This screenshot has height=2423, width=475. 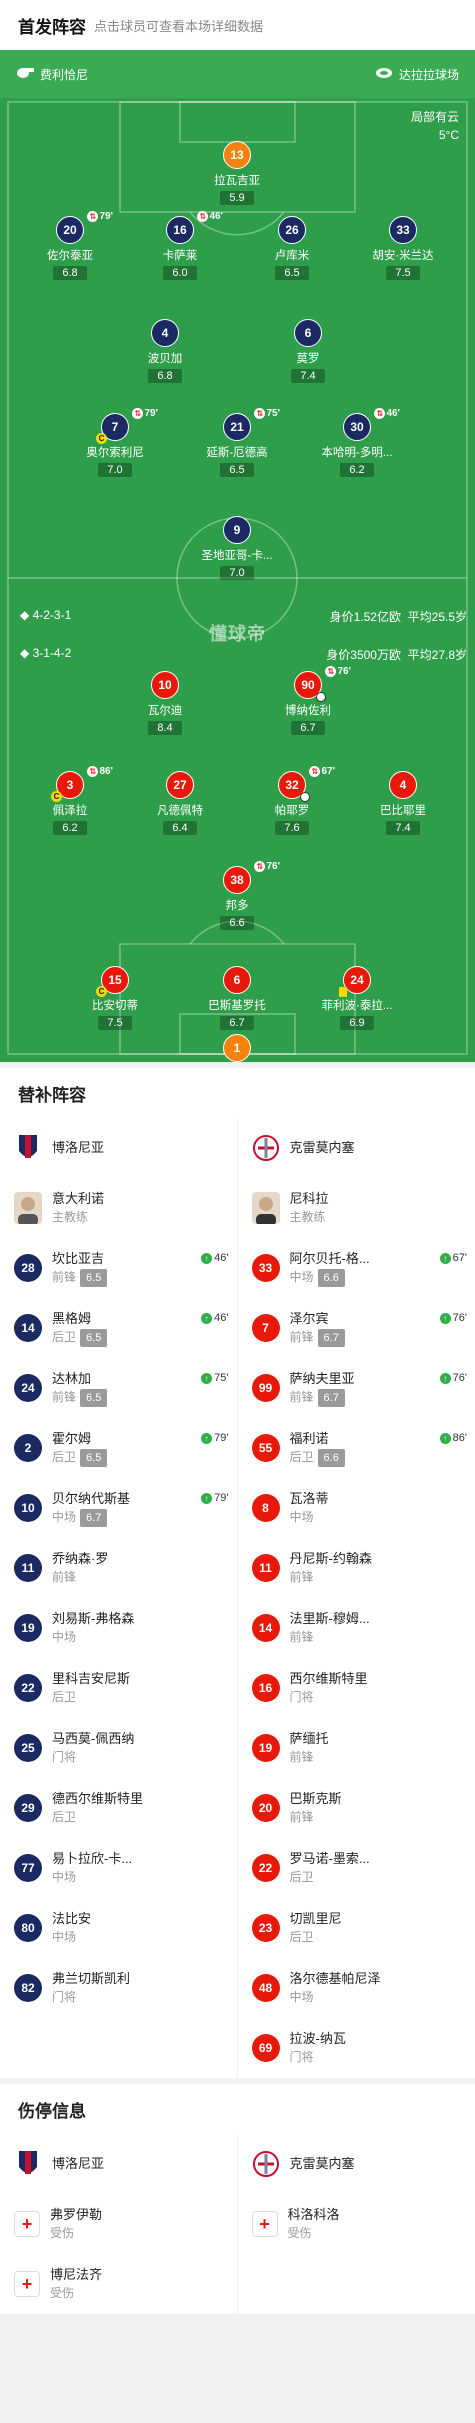 I want to click on player-number: 4, so click(x=403, y=785).